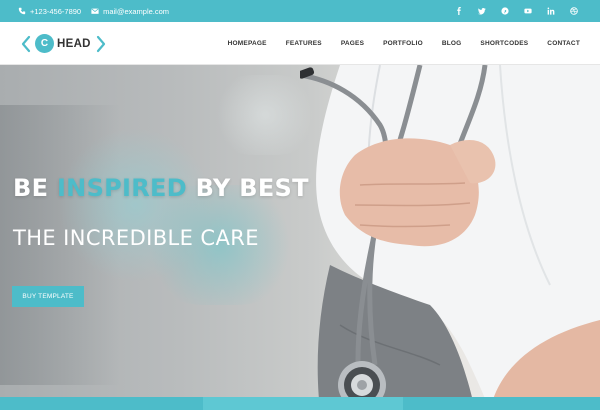 The height and width of the screenshot is (410, 600). Describe the element at coordinates (26, 43) in the screenshot. I see `chevron-left-icon` at that location.